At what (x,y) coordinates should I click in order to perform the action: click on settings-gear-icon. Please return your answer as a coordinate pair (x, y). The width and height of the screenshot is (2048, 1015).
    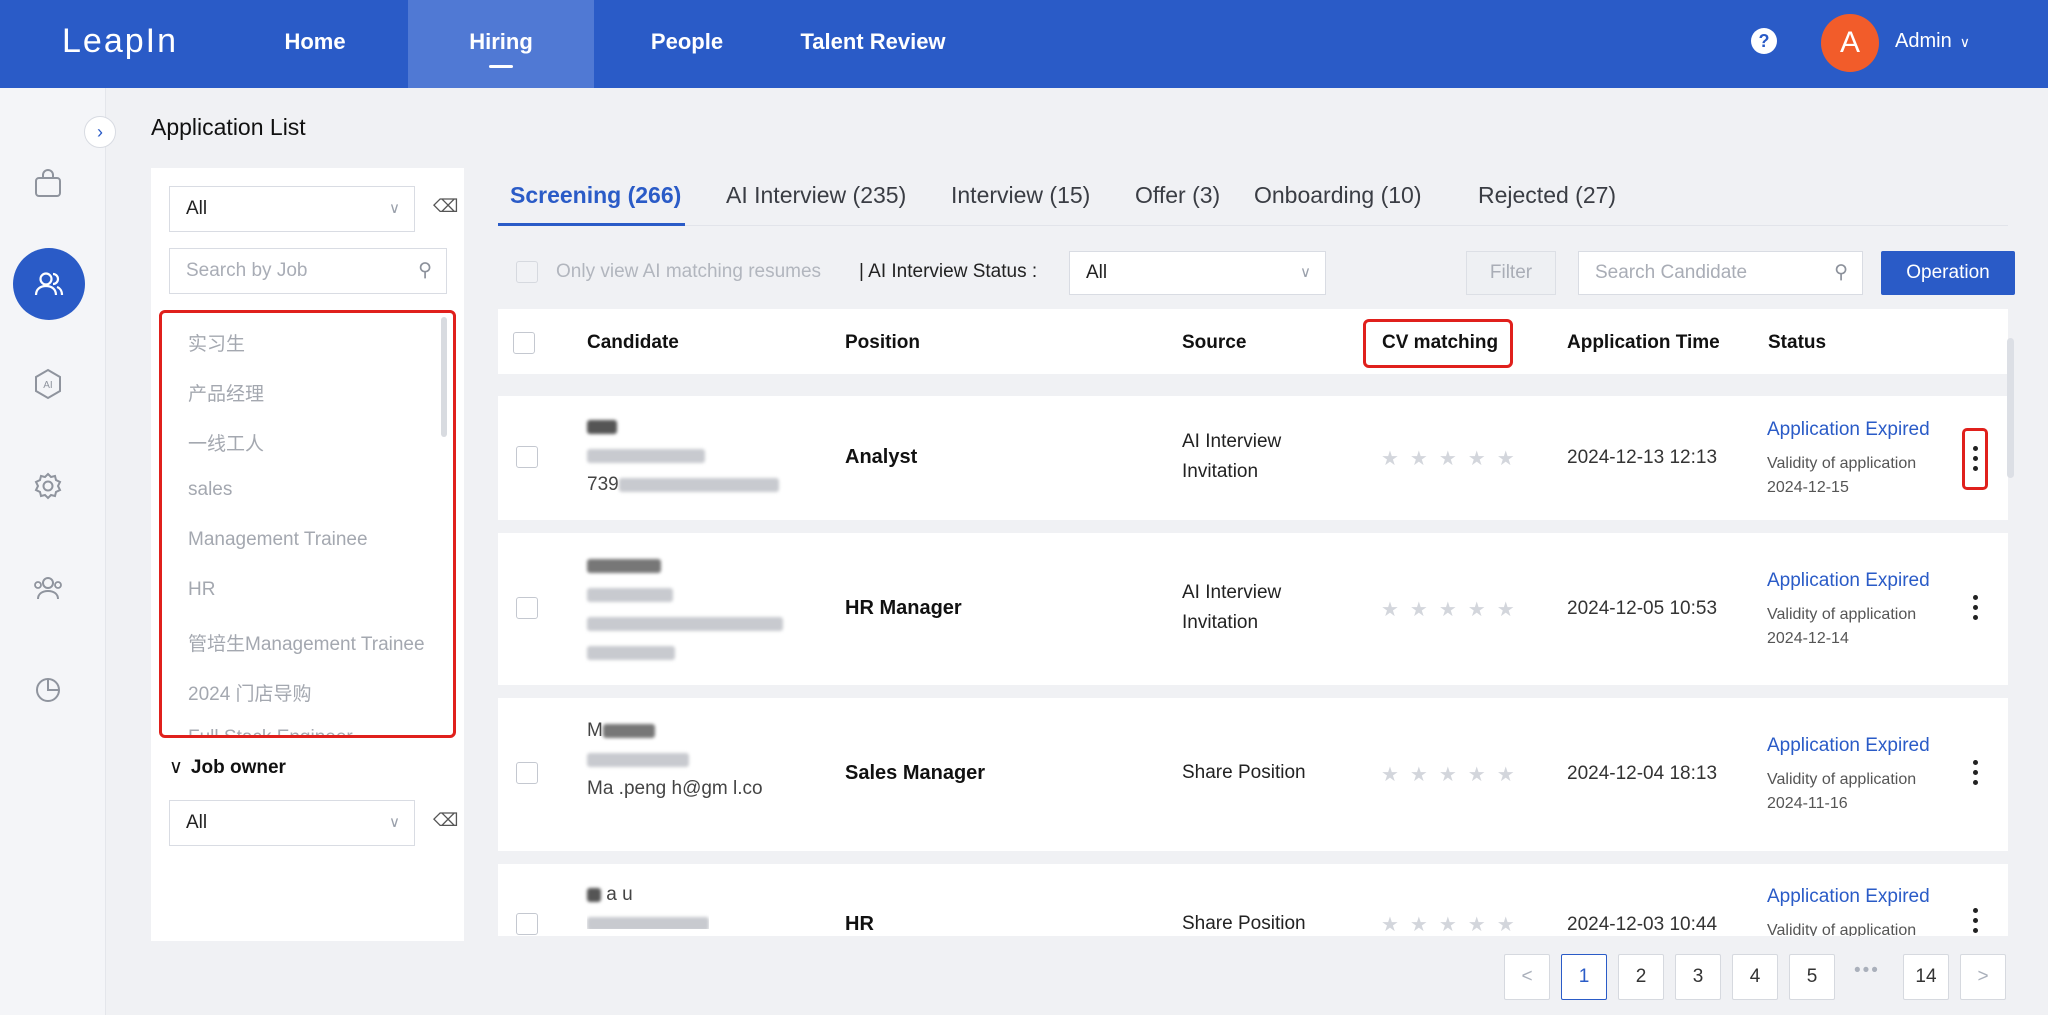
    Looking at the image, I should click on (48, 486).